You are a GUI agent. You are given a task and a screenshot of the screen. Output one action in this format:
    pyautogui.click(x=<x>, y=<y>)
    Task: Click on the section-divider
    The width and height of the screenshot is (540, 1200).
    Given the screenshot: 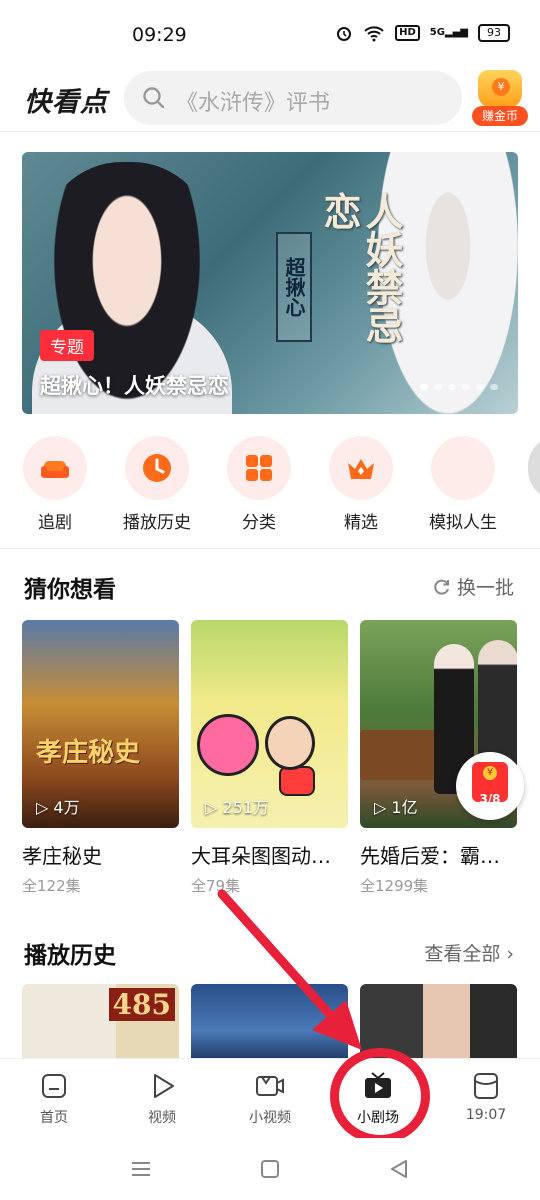 What is the action you would take?
    pyautogui.click(x=270, y=548)
    